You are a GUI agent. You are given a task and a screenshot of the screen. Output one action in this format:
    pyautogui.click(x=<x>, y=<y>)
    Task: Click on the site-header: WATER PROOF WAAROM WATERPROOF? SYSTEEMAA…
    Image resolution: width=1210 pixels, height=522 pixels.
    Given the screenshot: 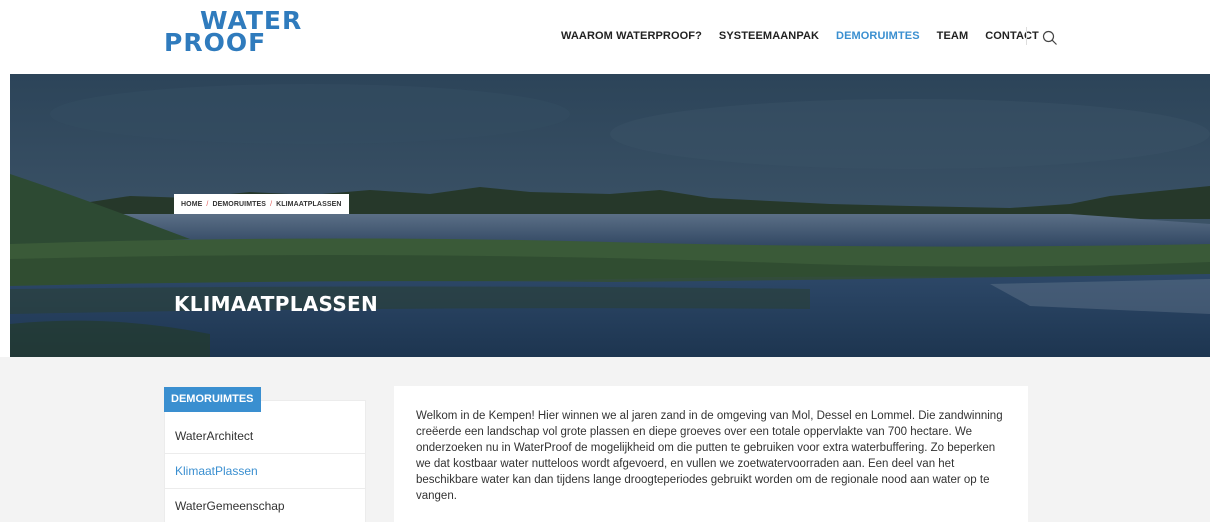 What is the action you would take?
    pyautogui.click(x=605, y=37)
    